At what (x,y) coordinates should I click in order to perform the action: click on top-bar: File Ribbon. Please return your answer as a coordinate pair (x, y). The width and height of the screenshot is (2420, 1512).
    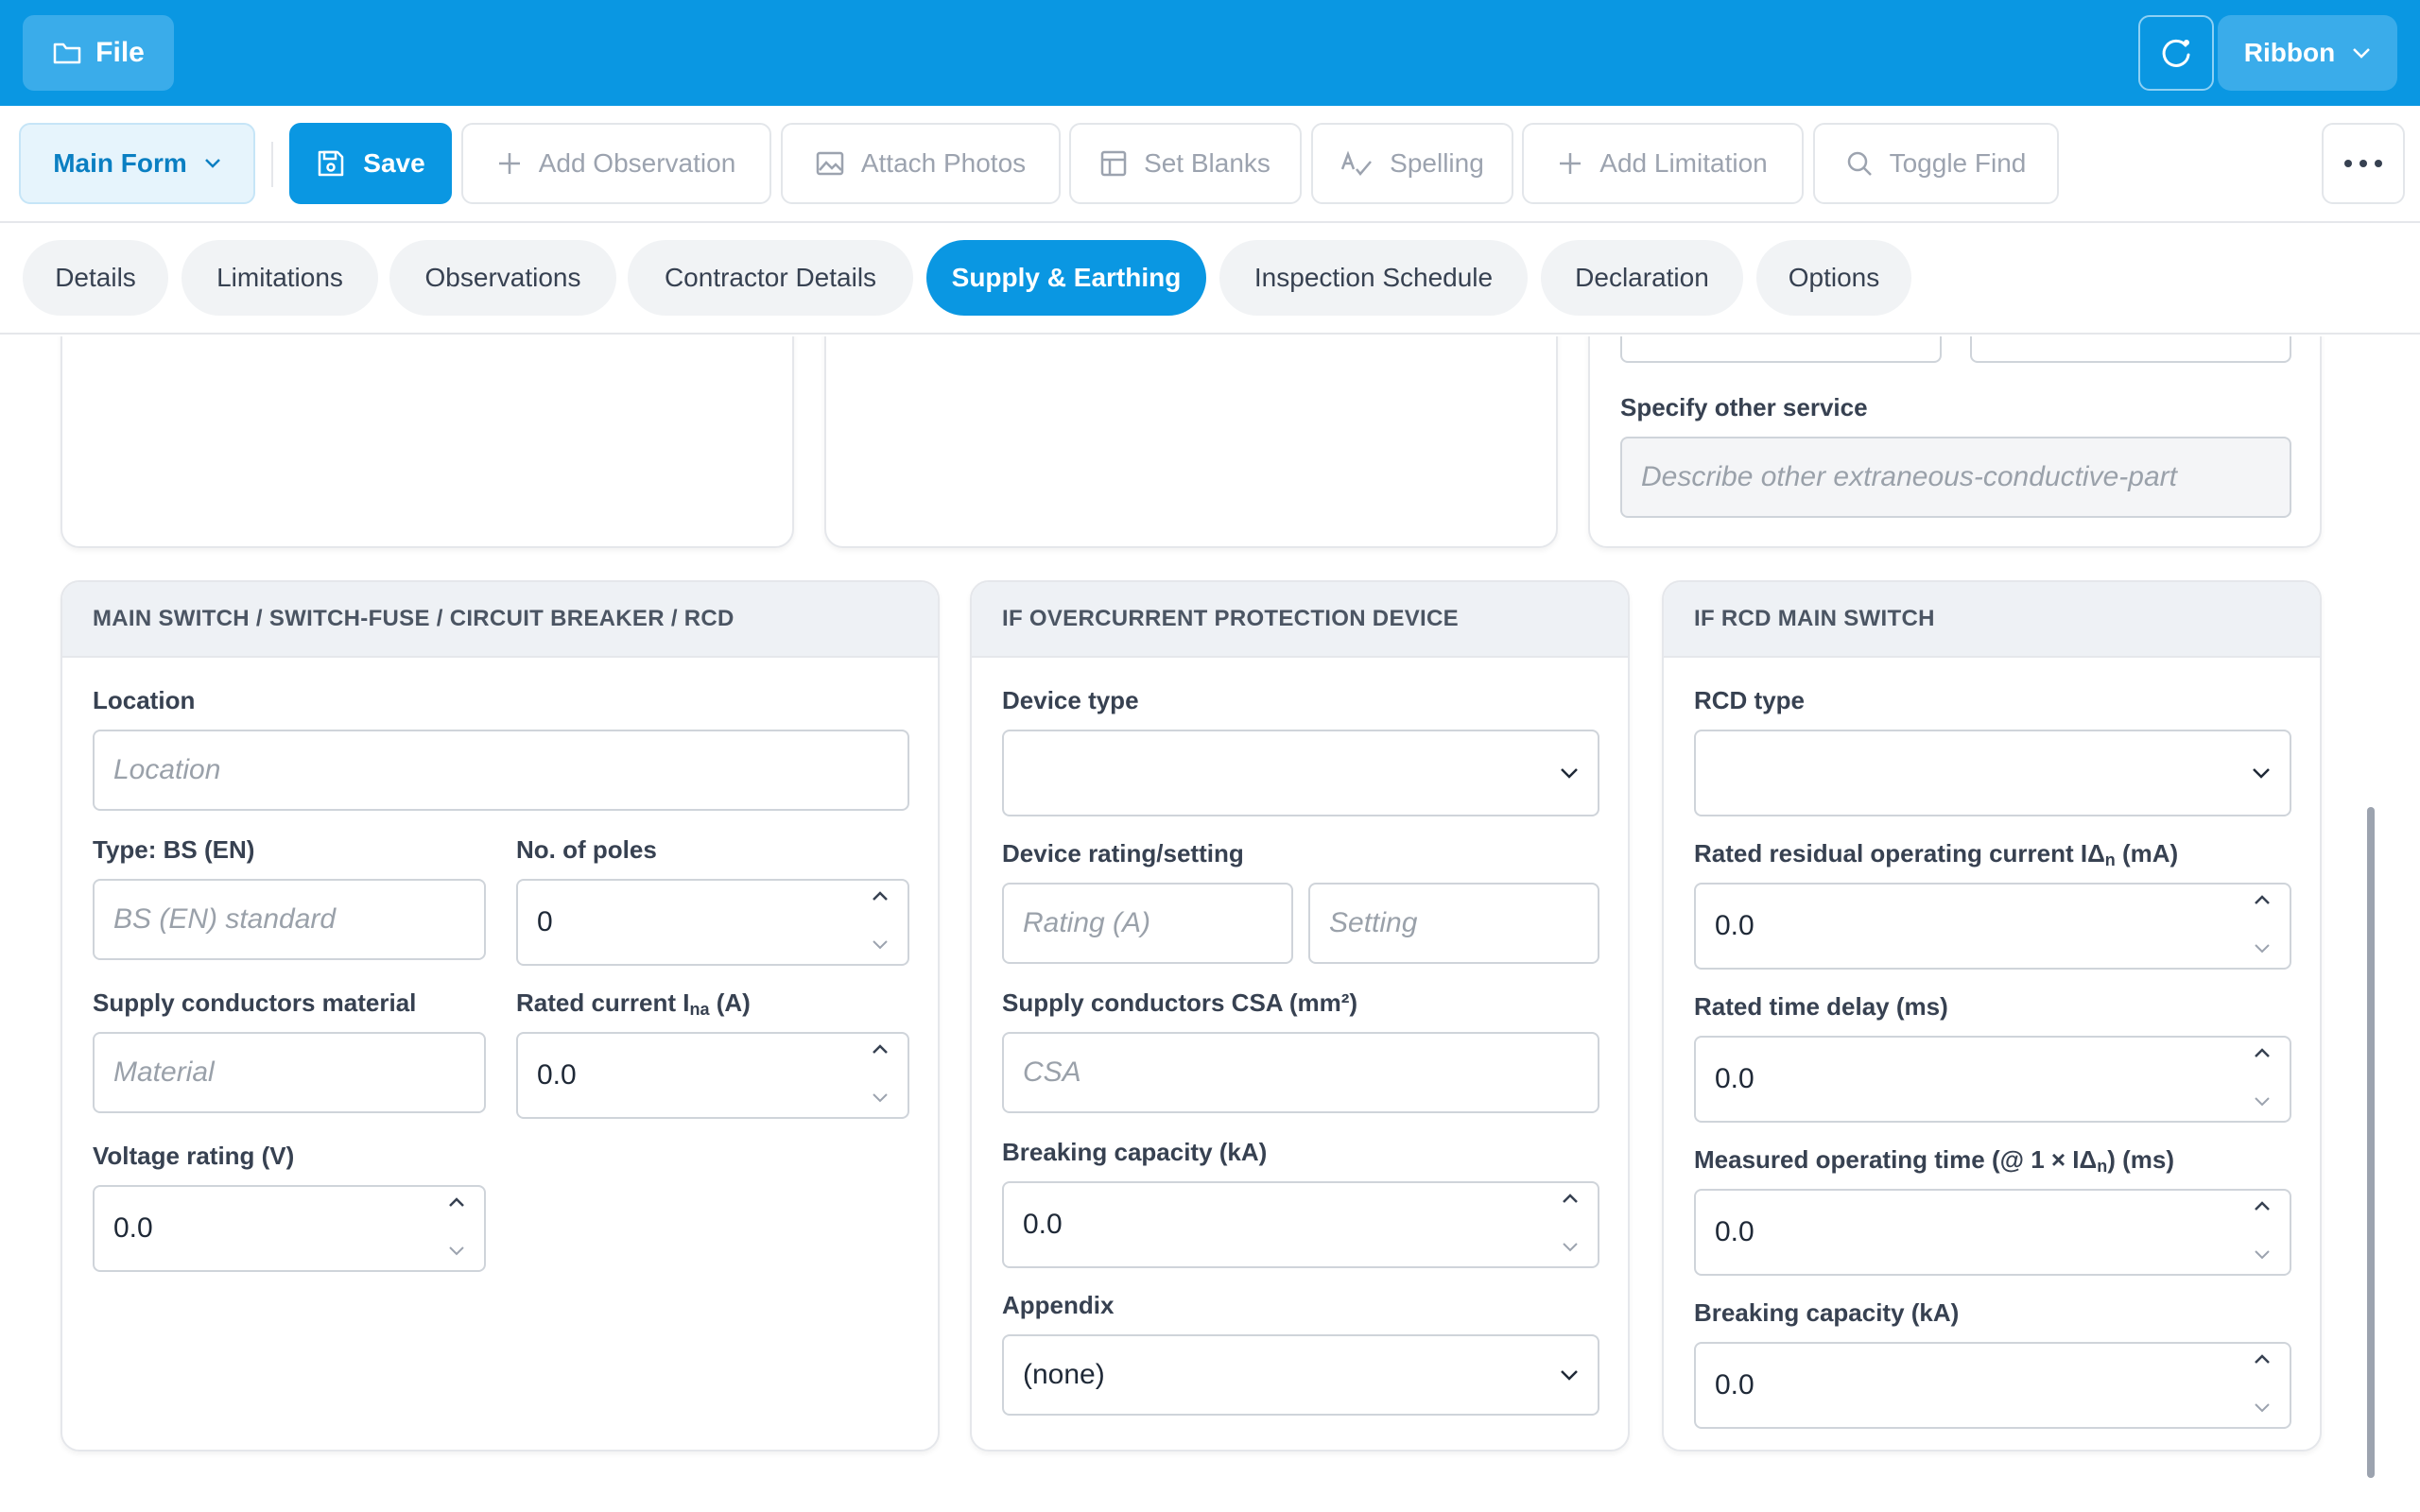
    Looking at the image, I should click on (1210, 53).